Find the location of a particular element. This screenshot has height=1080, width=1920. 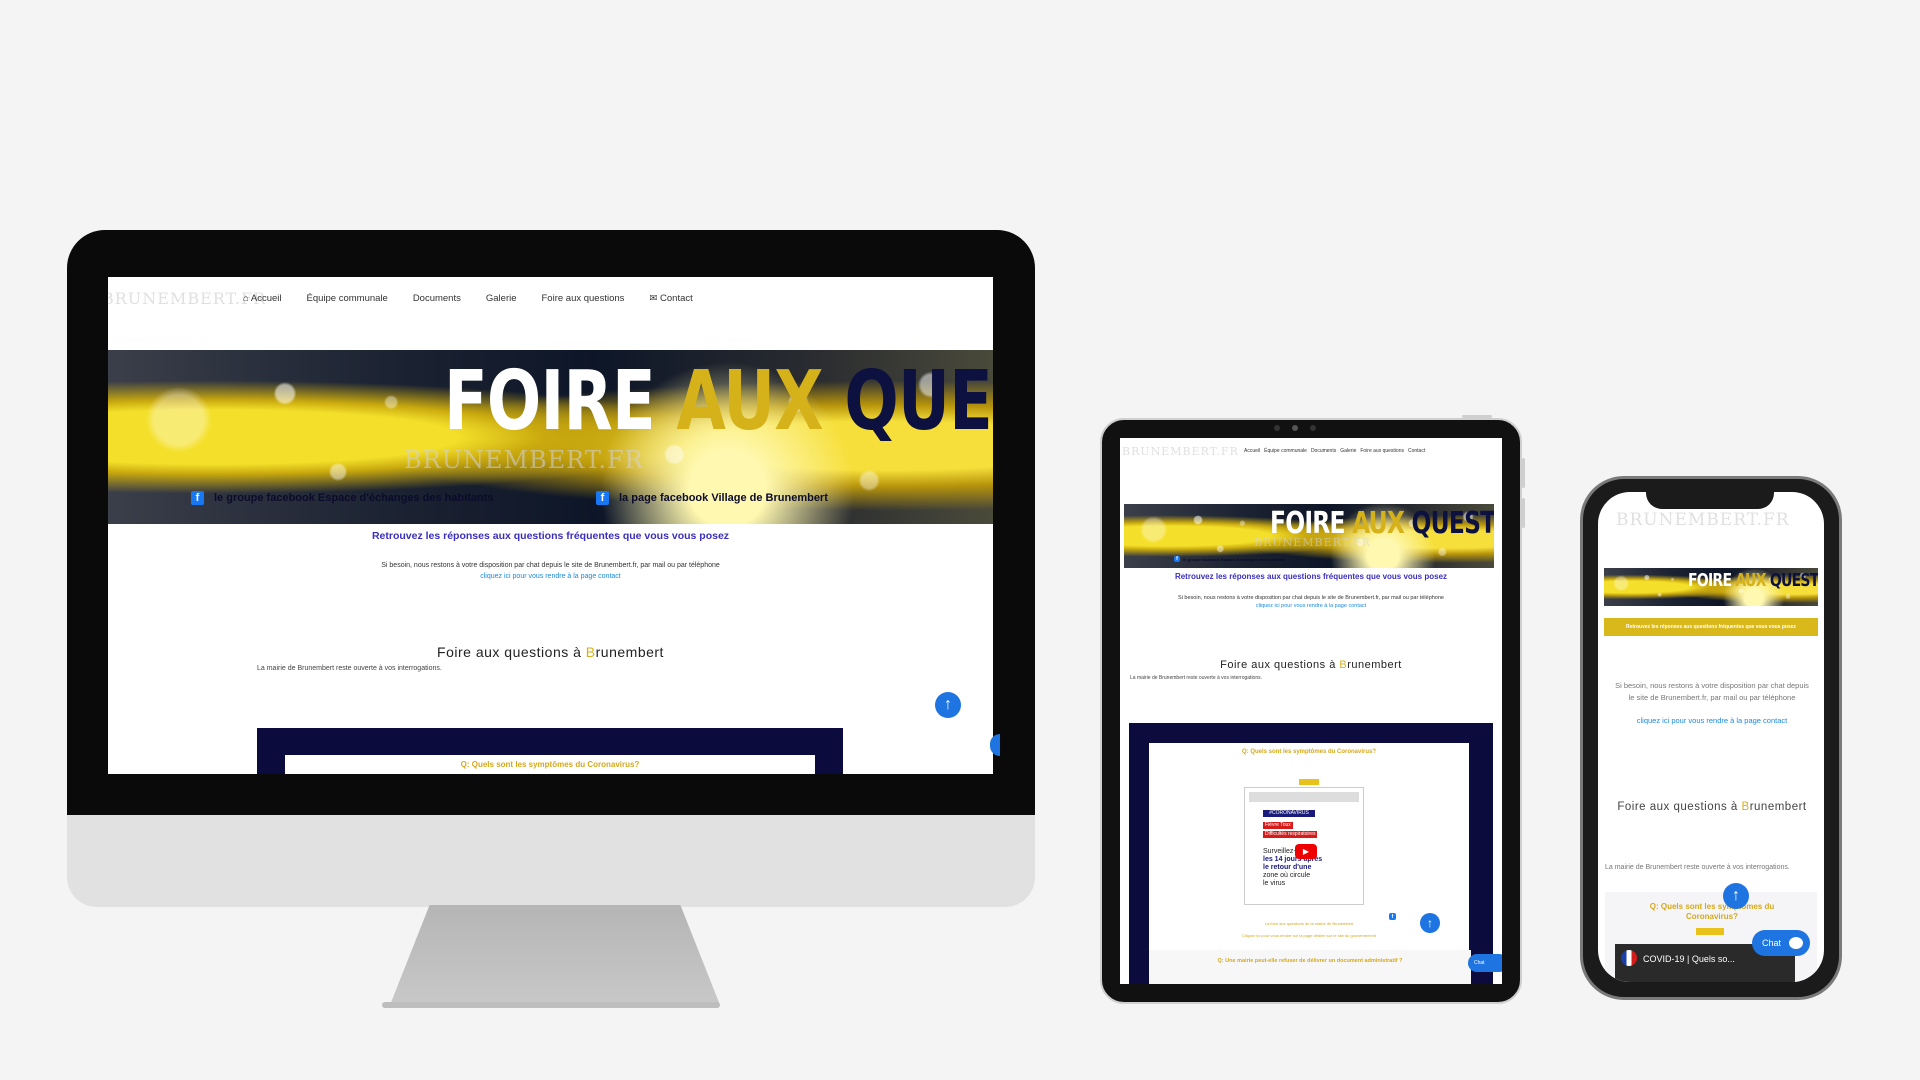

nav-item-accueil: Accueil is located at coordinates (1252, 451).